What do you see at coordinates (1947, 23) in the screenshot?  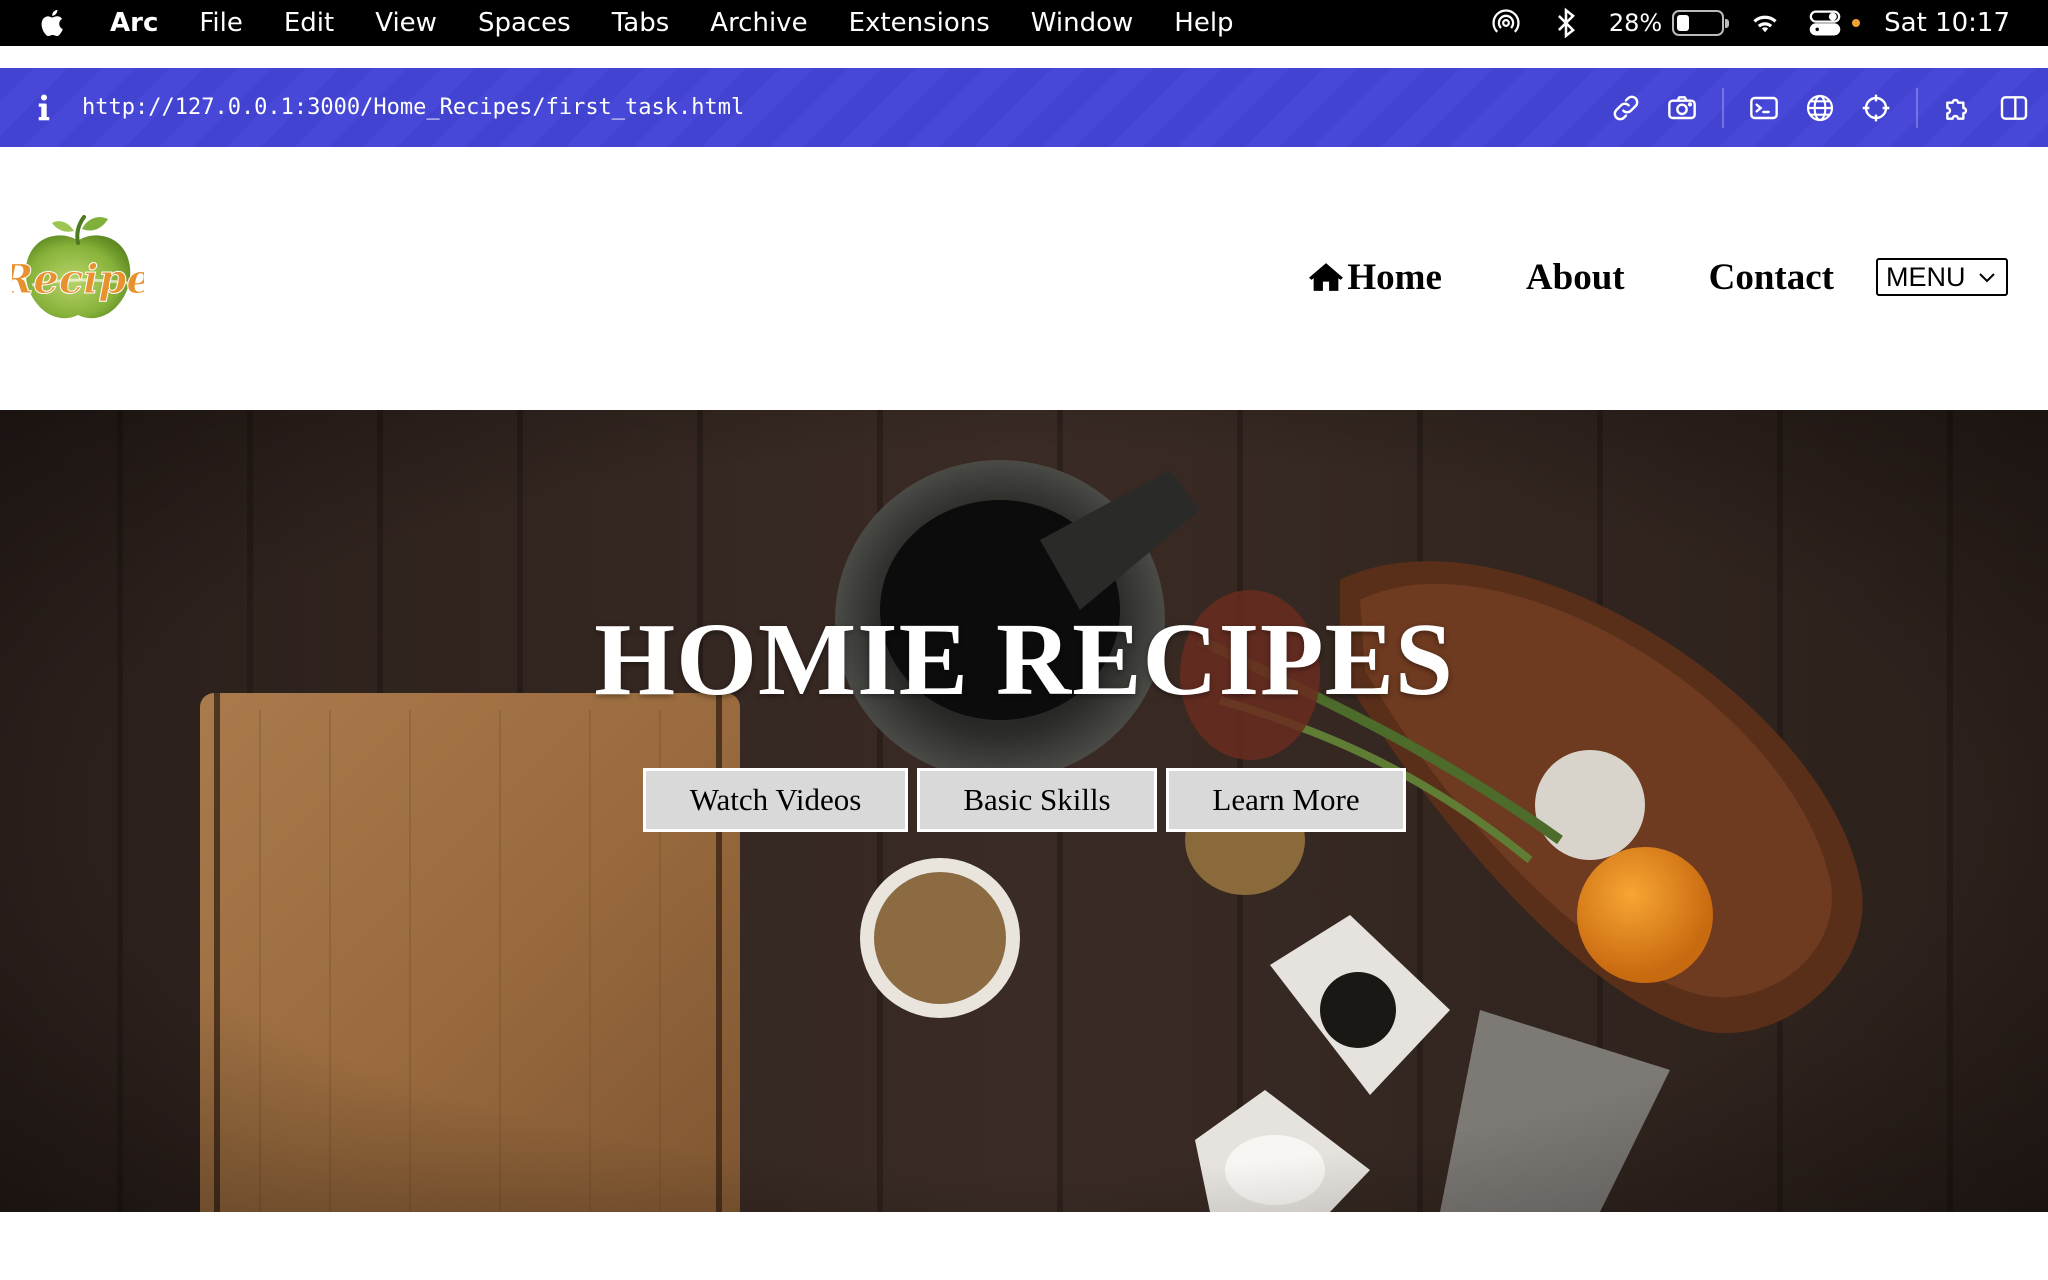 I see `clock: Sat 10:17` at bounding box center [1947, 23].